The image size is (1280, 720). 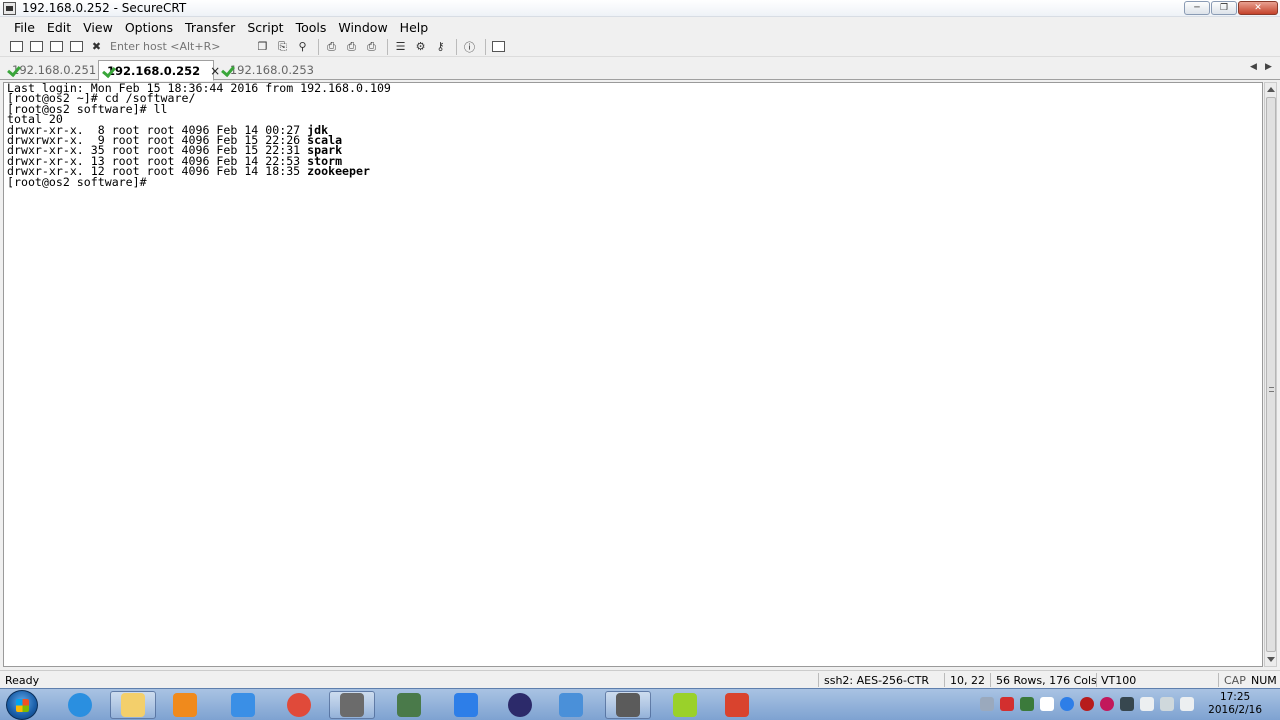 I want to click on tab-scroll-right-icon: ▶, so click(x=1268, y=67).